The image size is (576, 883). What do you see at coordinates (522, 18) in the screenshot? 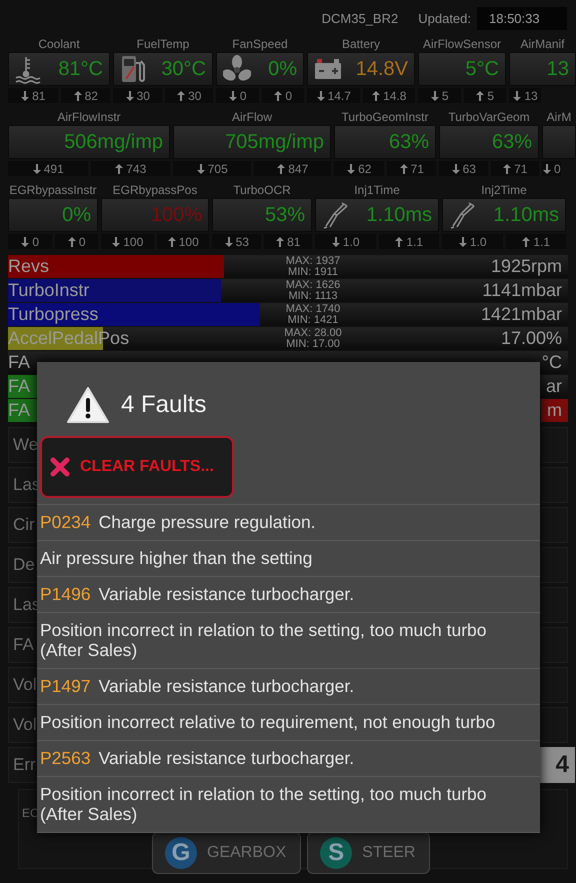
I see `updated-time: 18:50:33` at bounding box center [522, 18].